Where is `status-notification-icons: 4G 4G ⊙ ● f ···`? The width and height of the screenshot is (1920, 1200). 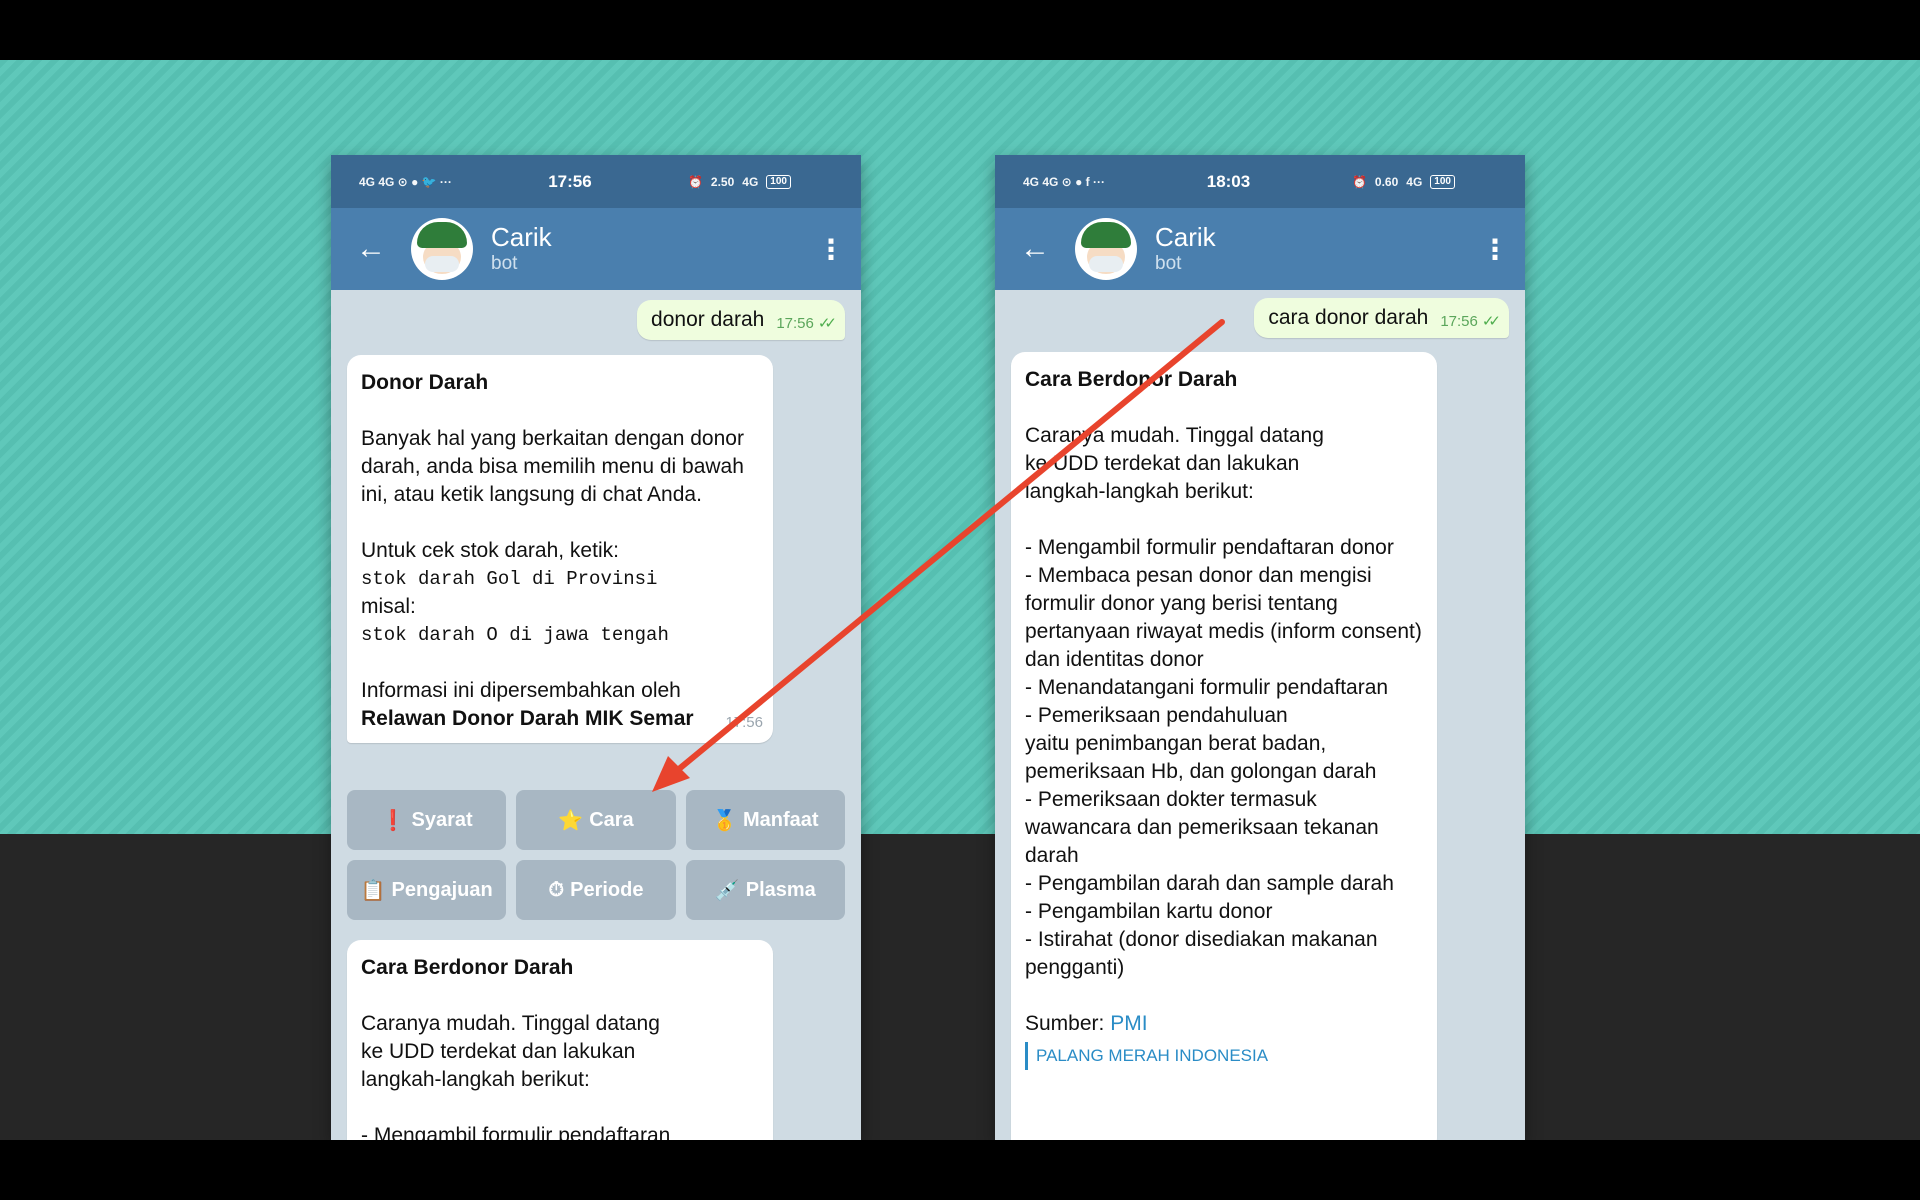 status-notification-icons: 4G 4G ⊙ ● f ··· is located at coordinates (1064, 181).